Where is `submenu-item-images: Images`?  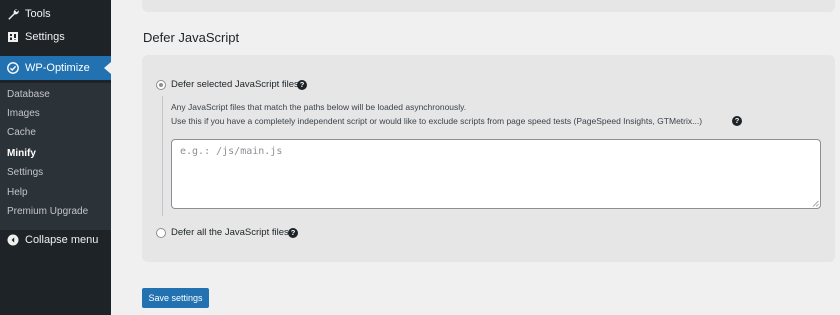 submenu-item-images: Images is located at coordinates (23, 113).